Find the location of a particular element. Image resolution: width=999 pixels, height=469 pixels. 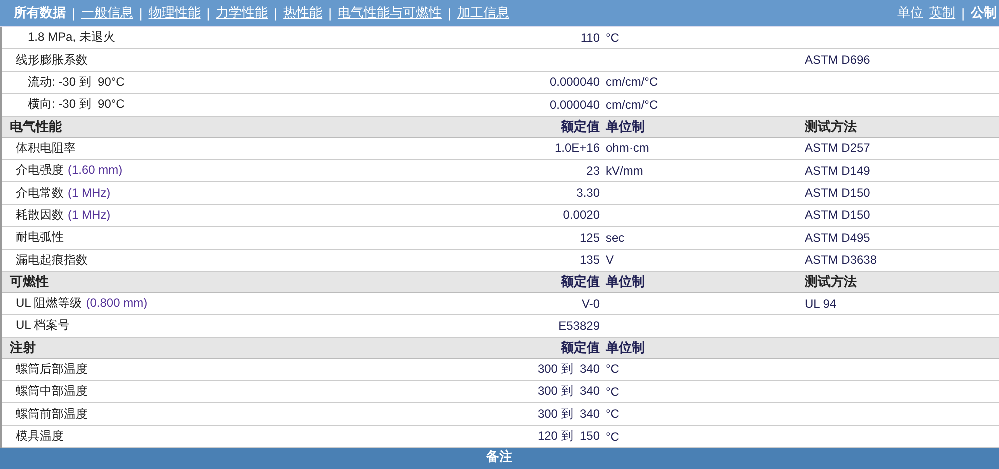

value-cell-text: 1.0E+16 is located at coordinates (577, 148).